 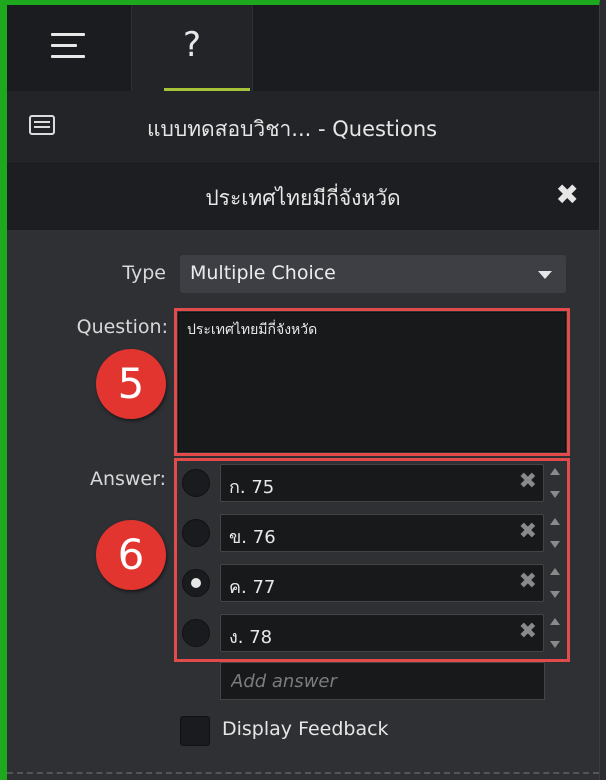 What do you see at coordinates (127, 479) in the screenshot?
I see `answer-label: Answer:` at bounding box center [127, 479].